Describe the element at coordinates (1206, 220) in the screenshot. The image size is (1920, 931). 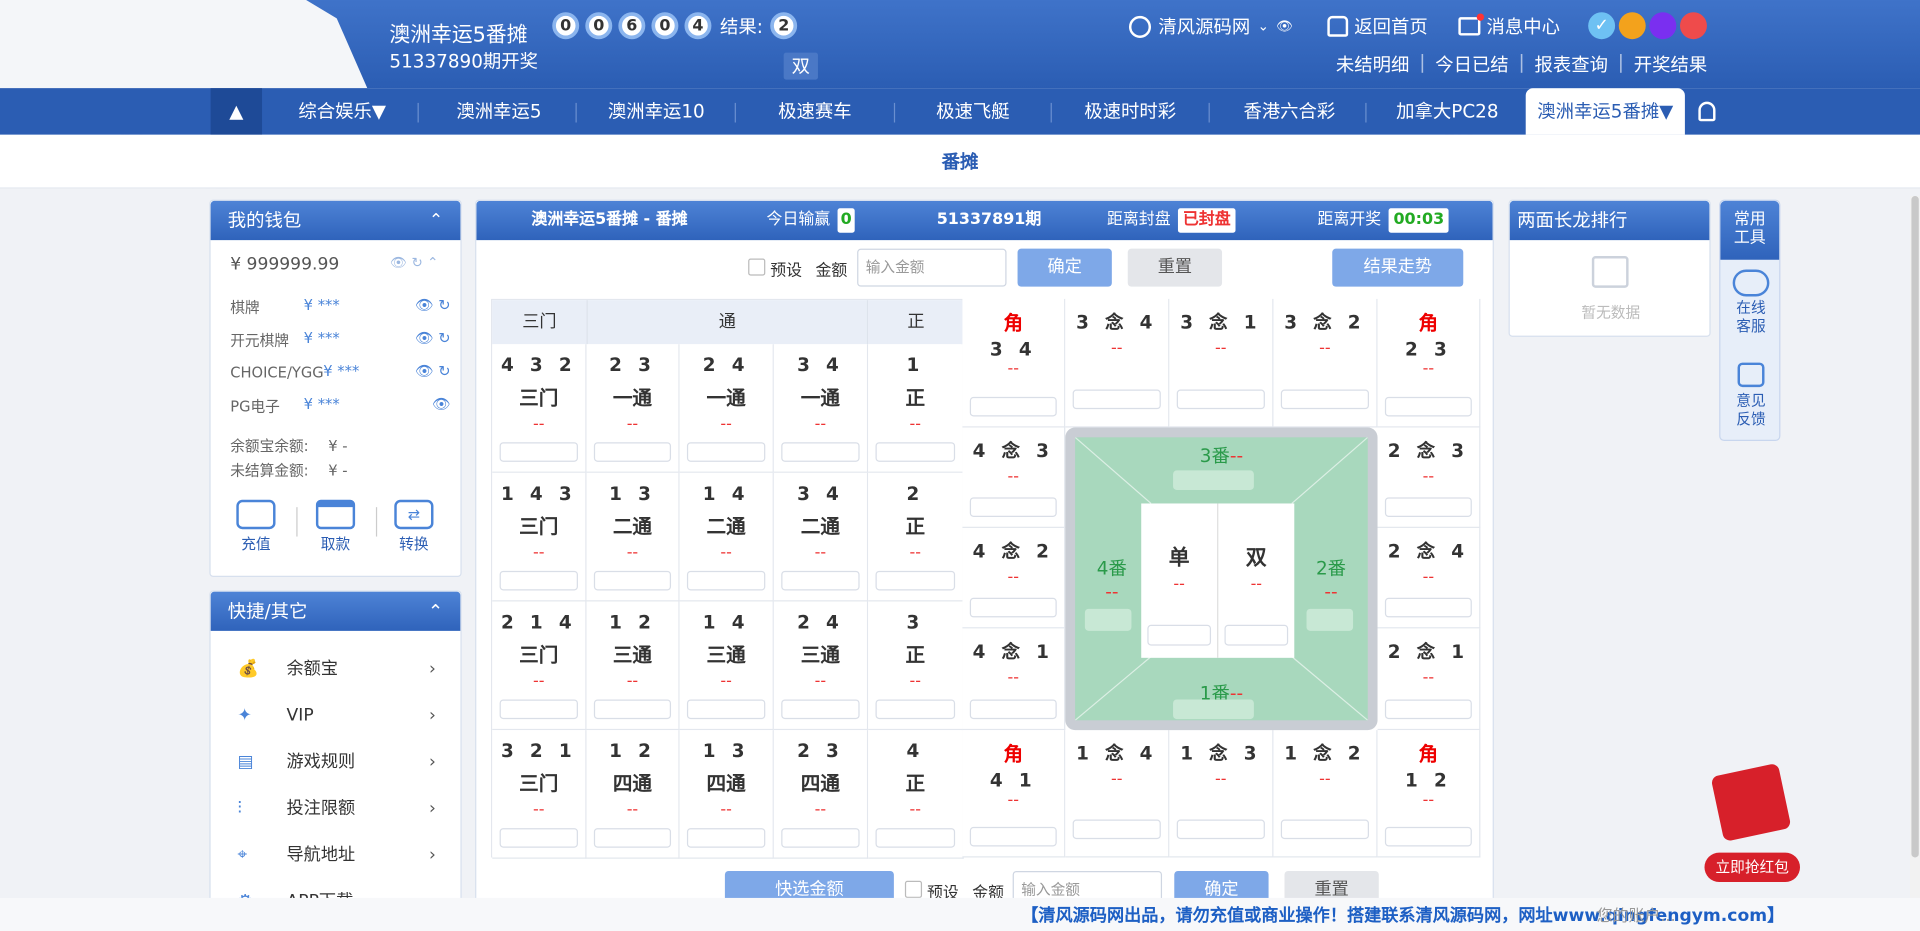
I see `close-status: 已封盘` at that location.